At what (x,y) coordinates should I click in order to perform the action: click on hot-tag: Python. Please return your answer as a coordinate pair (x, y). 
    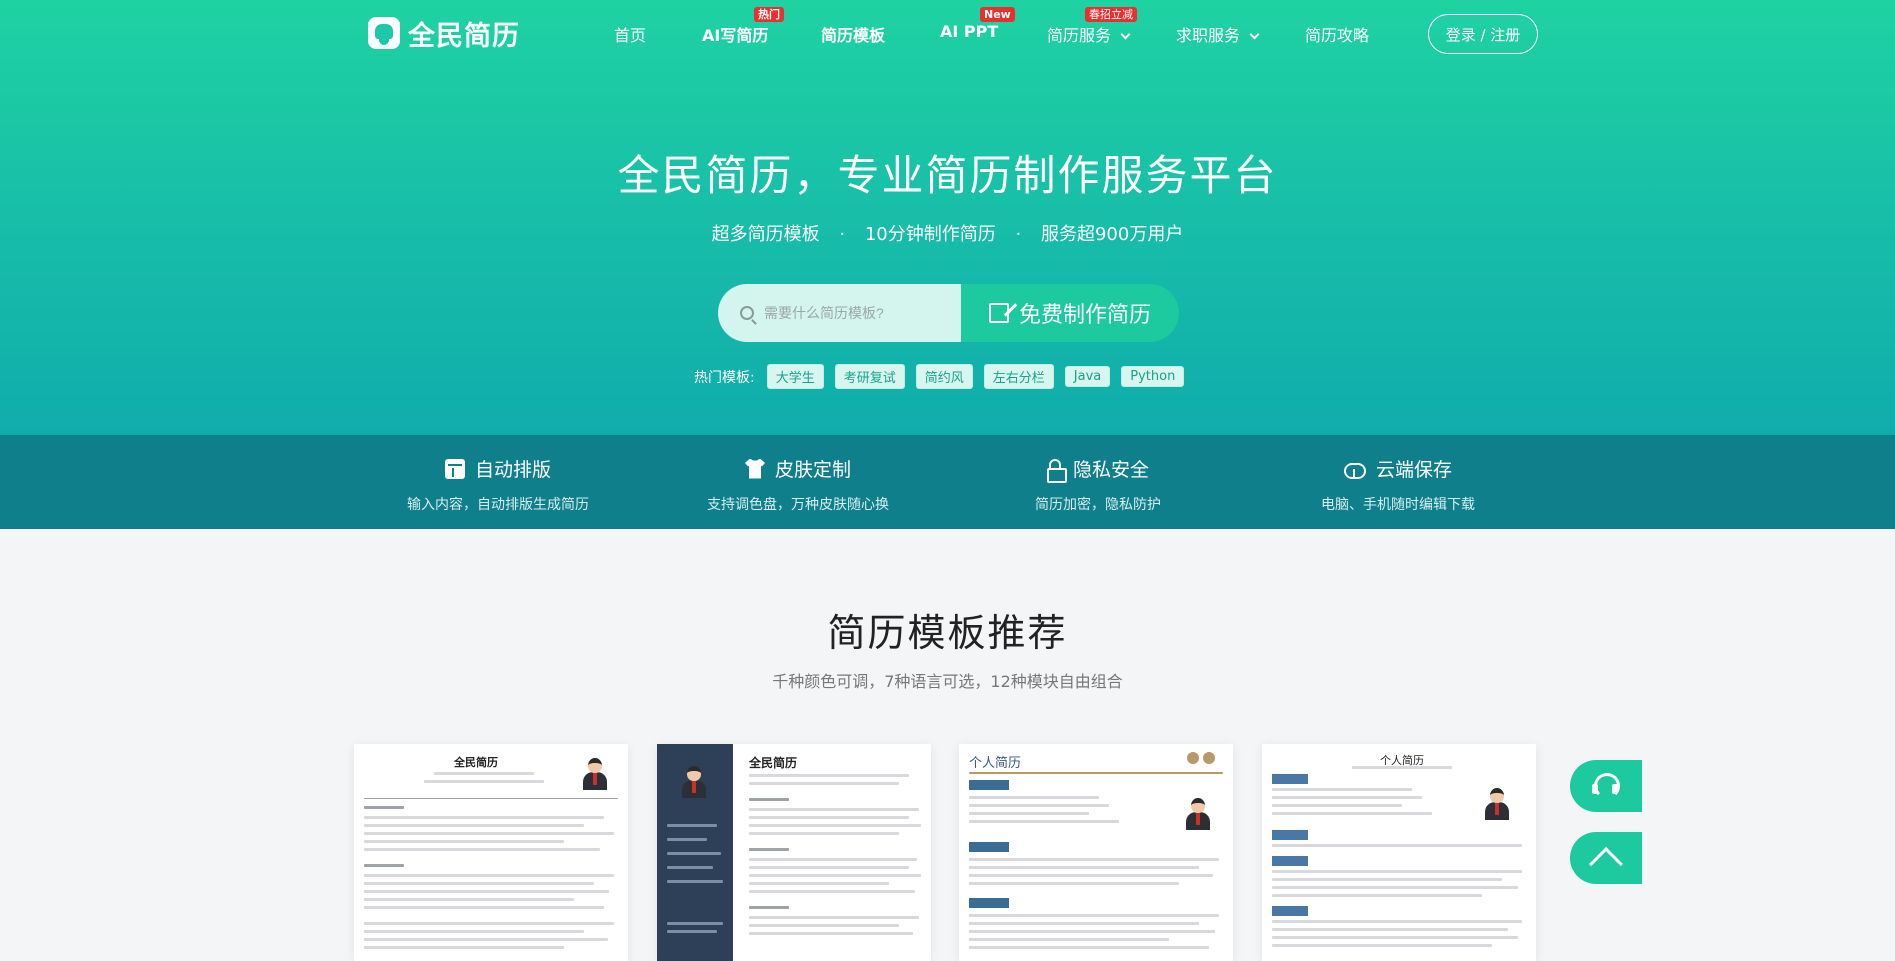
    Looking at the image, I should click on (1153, 376).